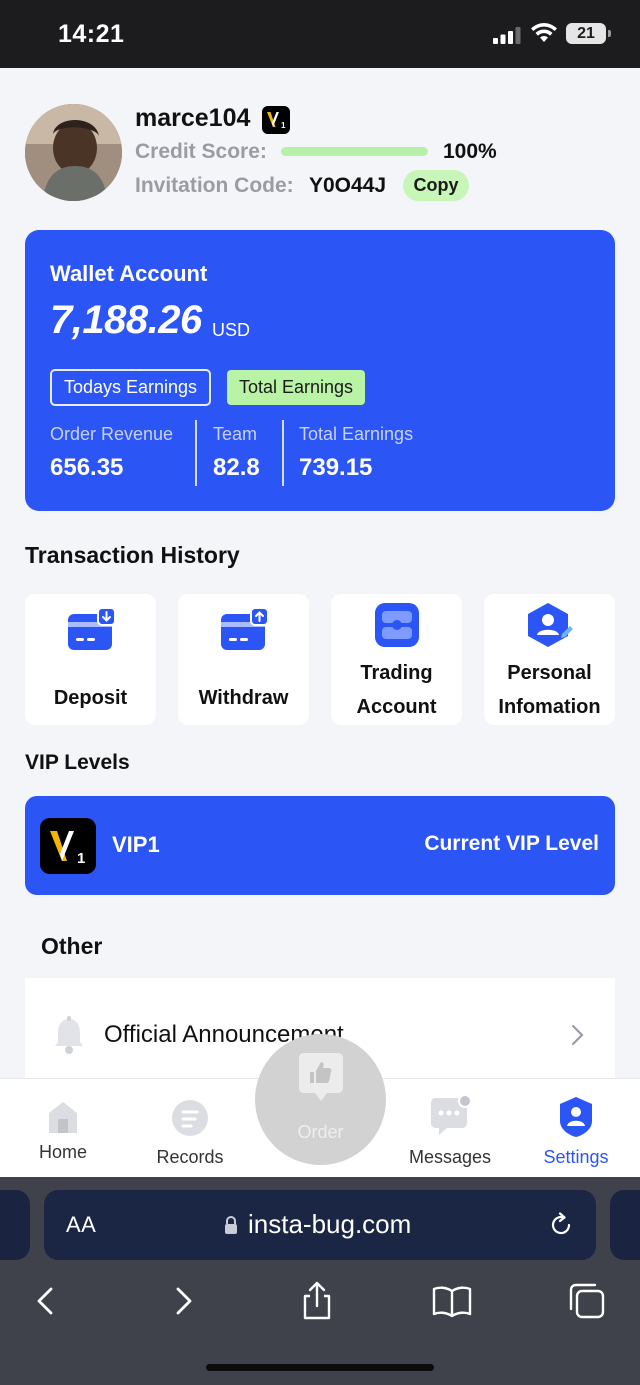 The width and height of the screenshot is (640, 1385). Describe the element at coordinates (396, 707) in the screenshot. I see `account-label: Account` at that location.